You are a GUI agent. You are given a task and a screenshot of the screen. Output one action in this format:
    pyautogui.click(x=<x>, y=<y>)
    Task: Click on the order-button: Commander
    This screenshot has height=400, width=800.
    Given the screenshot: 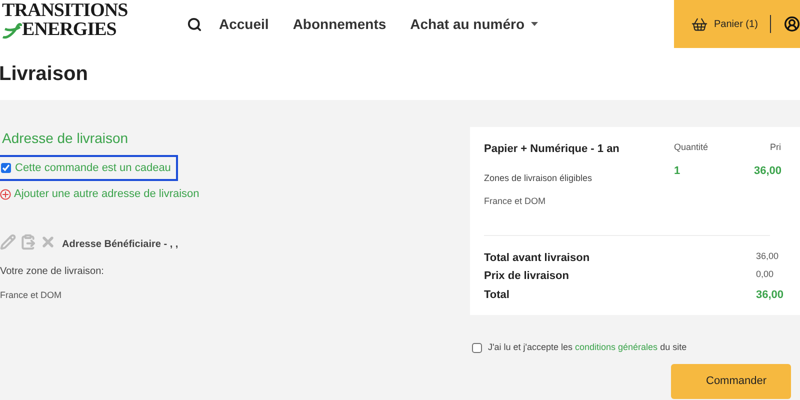 What is the action you would take?
    pyautogui.click(x=731, y=381)
    